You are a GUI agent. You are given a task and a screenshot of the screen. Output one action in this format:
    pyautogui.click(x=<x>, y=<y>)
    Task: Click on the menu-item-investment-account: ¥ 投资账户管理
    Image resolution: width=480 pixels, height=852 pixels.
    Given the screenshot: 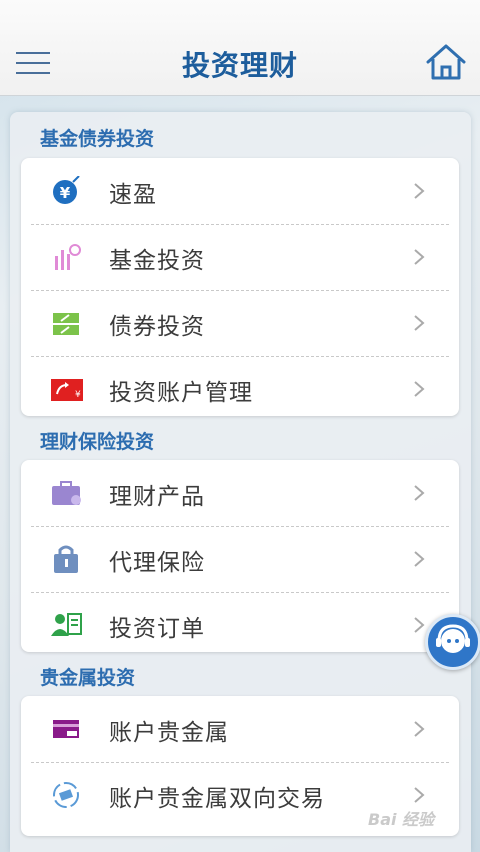 What is the action you would take?
    pyautogui.click(x=240, y=386)
    